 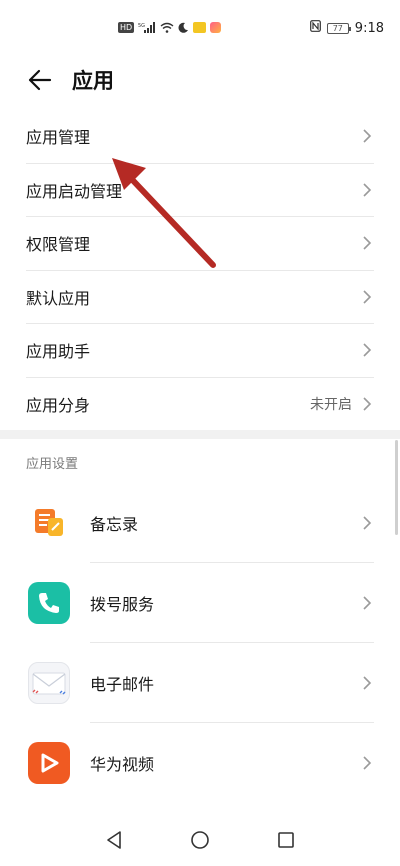 What do you see at coordinates (200, 297) in the screenshot?
I see `menu-item-default-apps: 默认应用` at bounding box center [200, 297].